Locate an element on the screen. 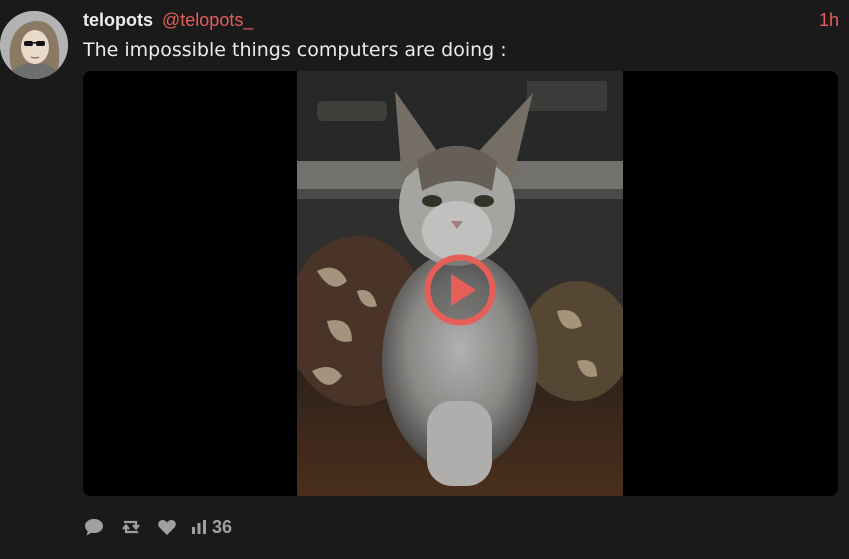 This screenshot has width=849, height=559. play-icon is located at coordinates (460, 290).